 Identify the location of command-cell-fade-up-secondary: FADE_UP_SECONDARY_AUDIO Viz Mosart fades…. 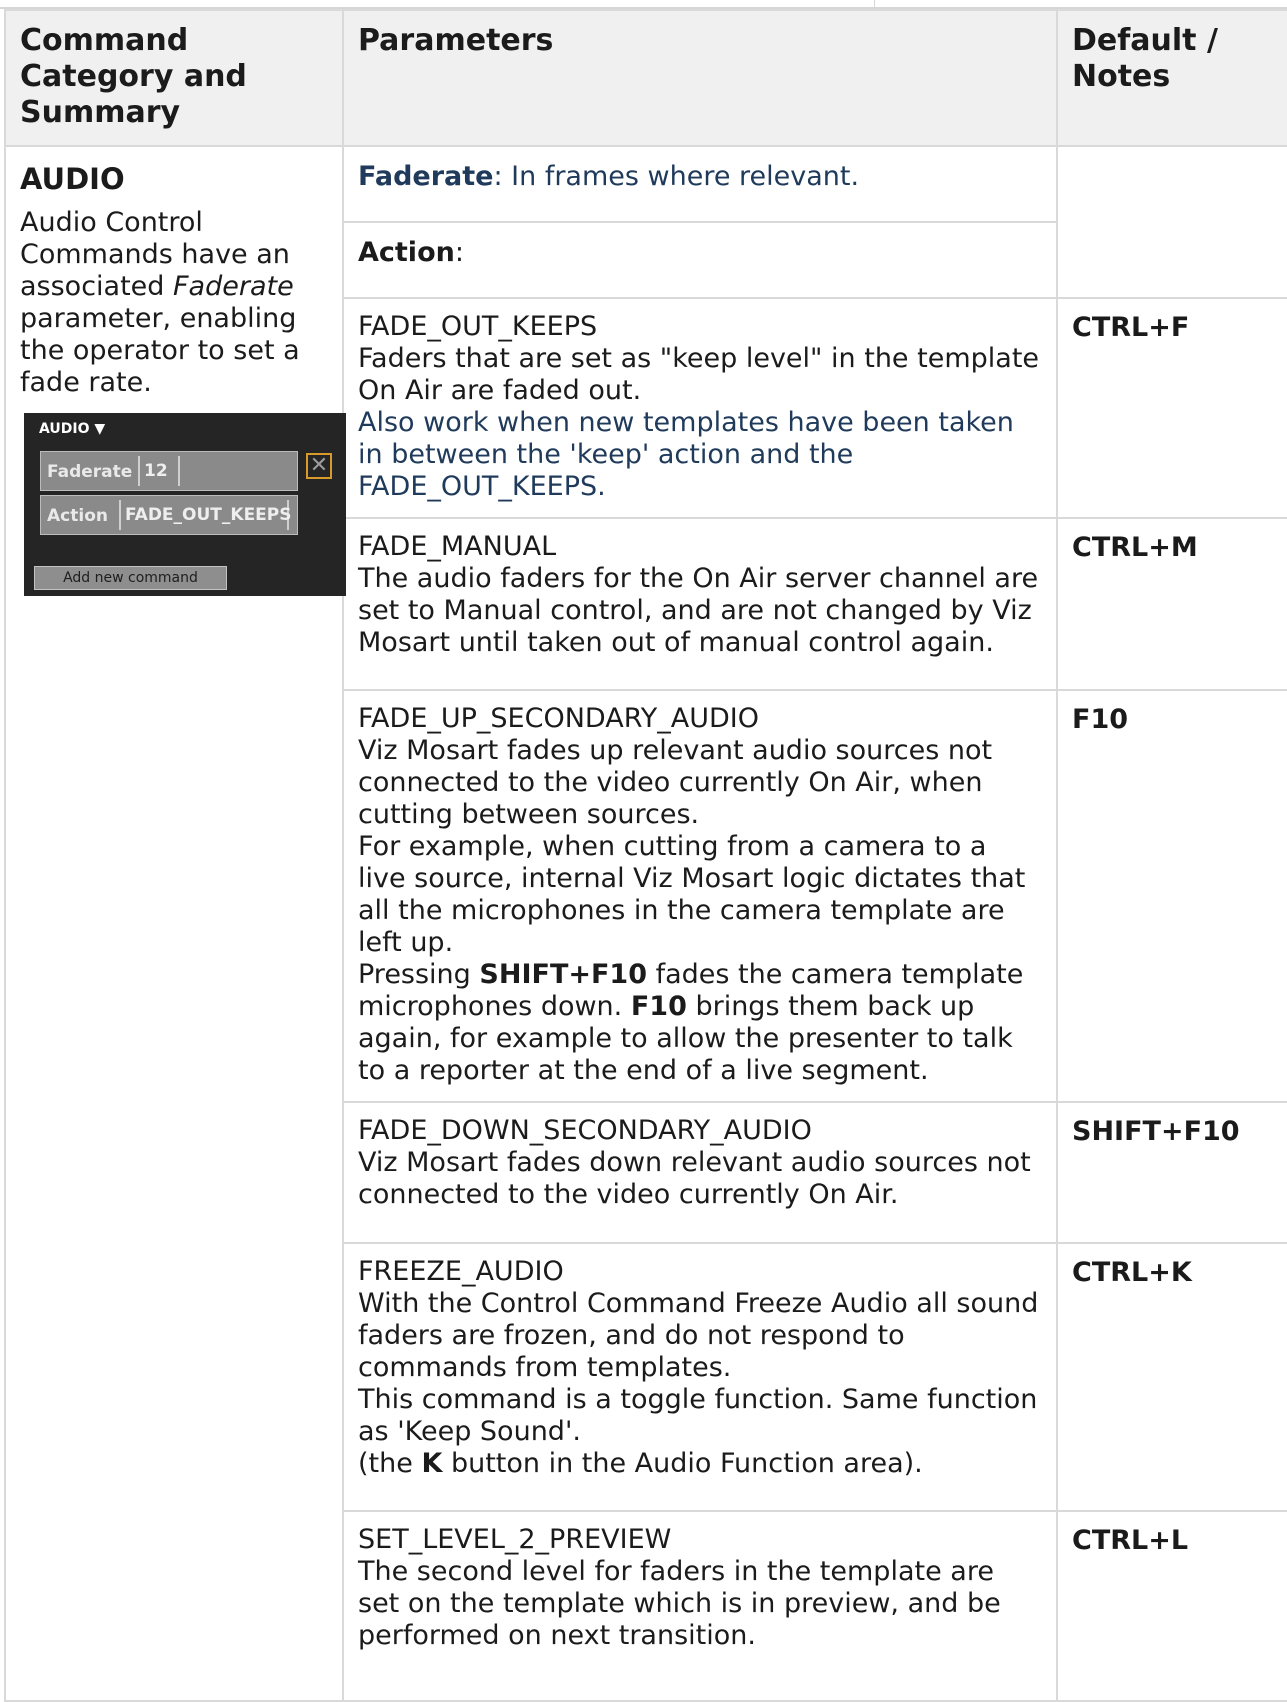
(700, 896).